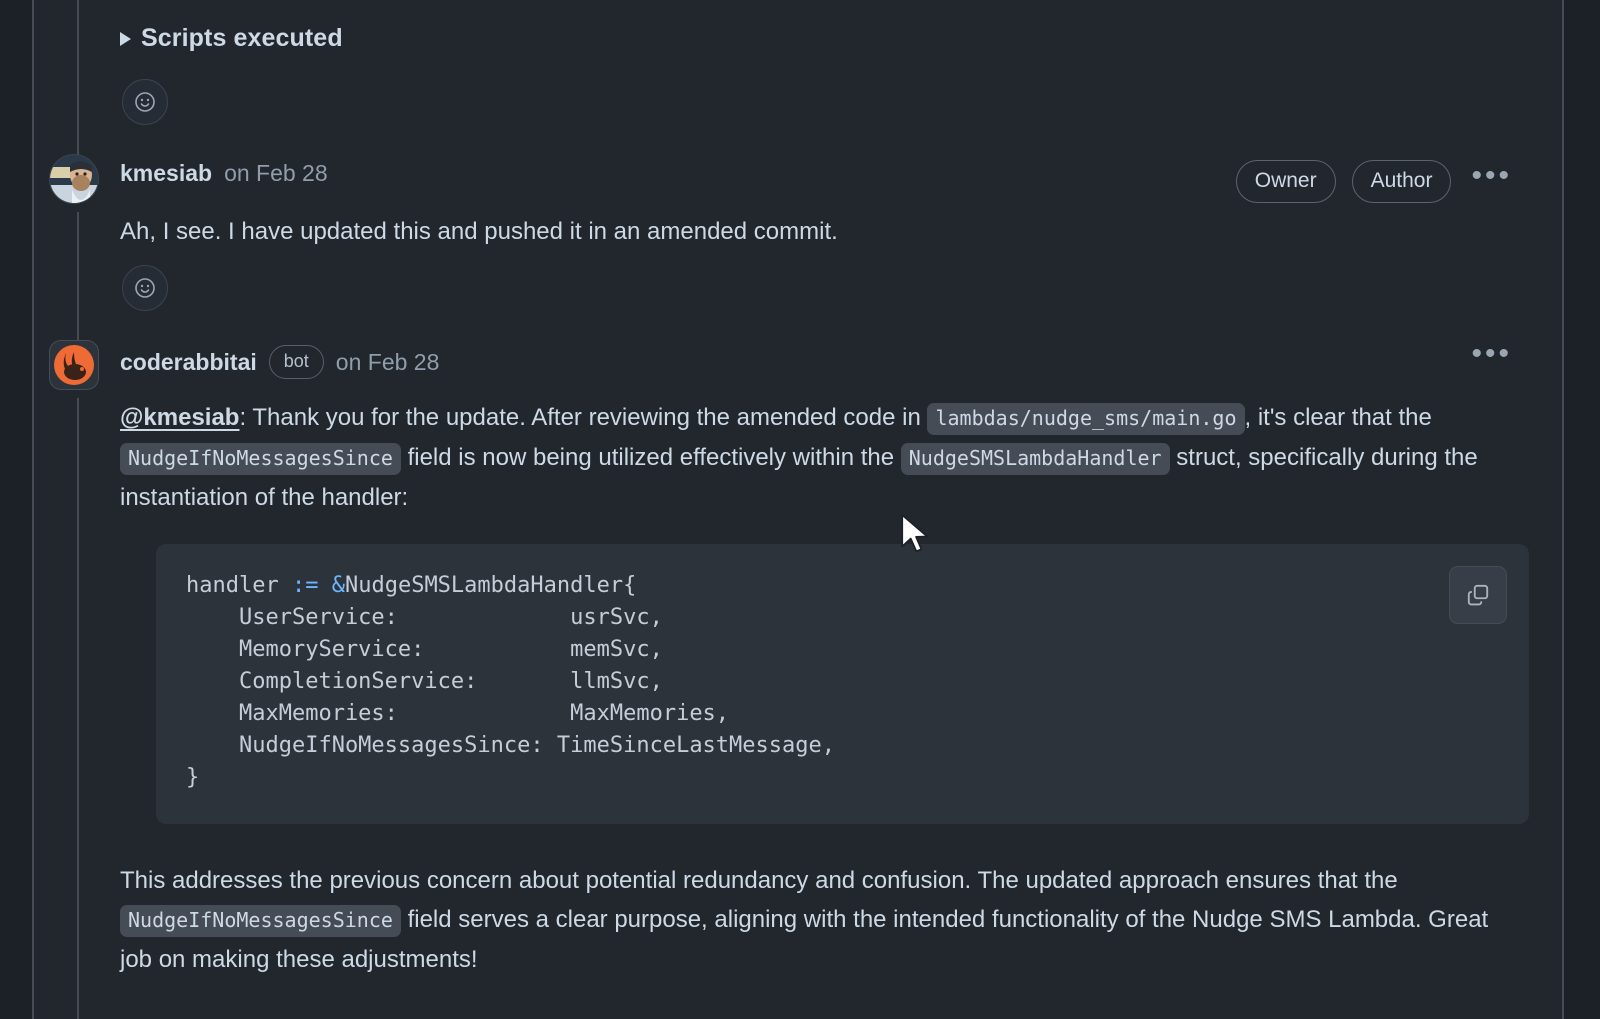 The height and width of the screenshot is (1019, 1600). I want to click on add-reaction-button-kmesiab, so click(145, 288).